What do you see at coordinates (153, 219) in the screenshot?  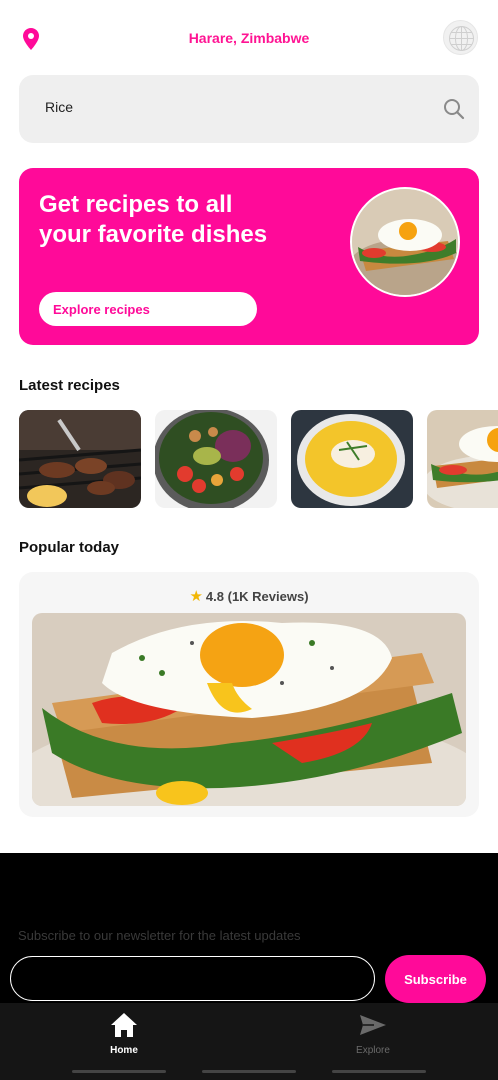 I see `hero-title: Get recipes to all your favorite dishes` at bounding box center [153, 219].